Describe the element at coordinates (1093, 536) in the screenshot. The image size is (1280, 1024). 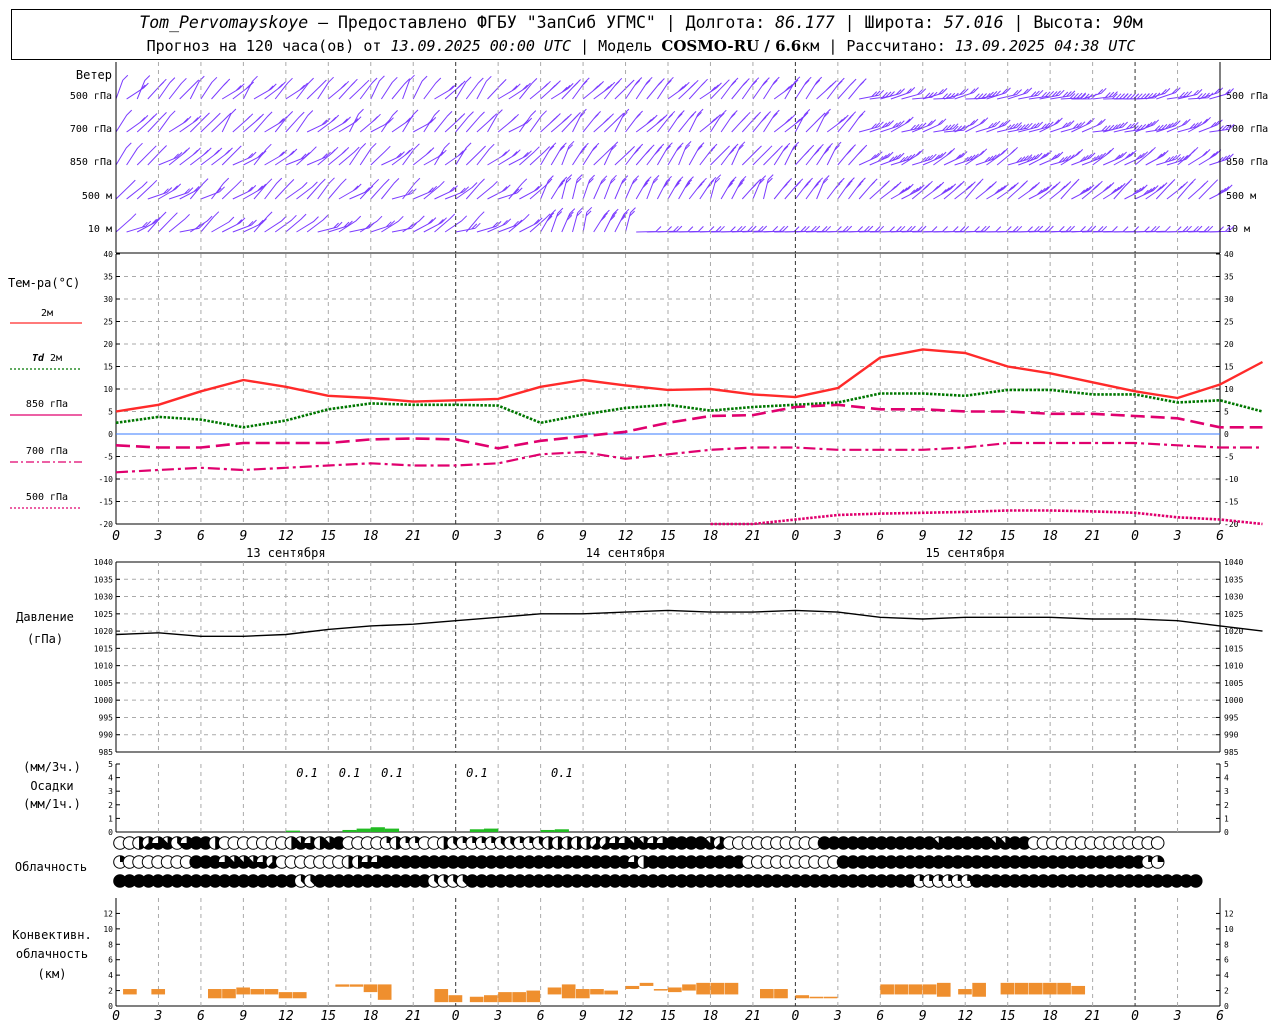
I see `hour-tick-label: 21` at that location.